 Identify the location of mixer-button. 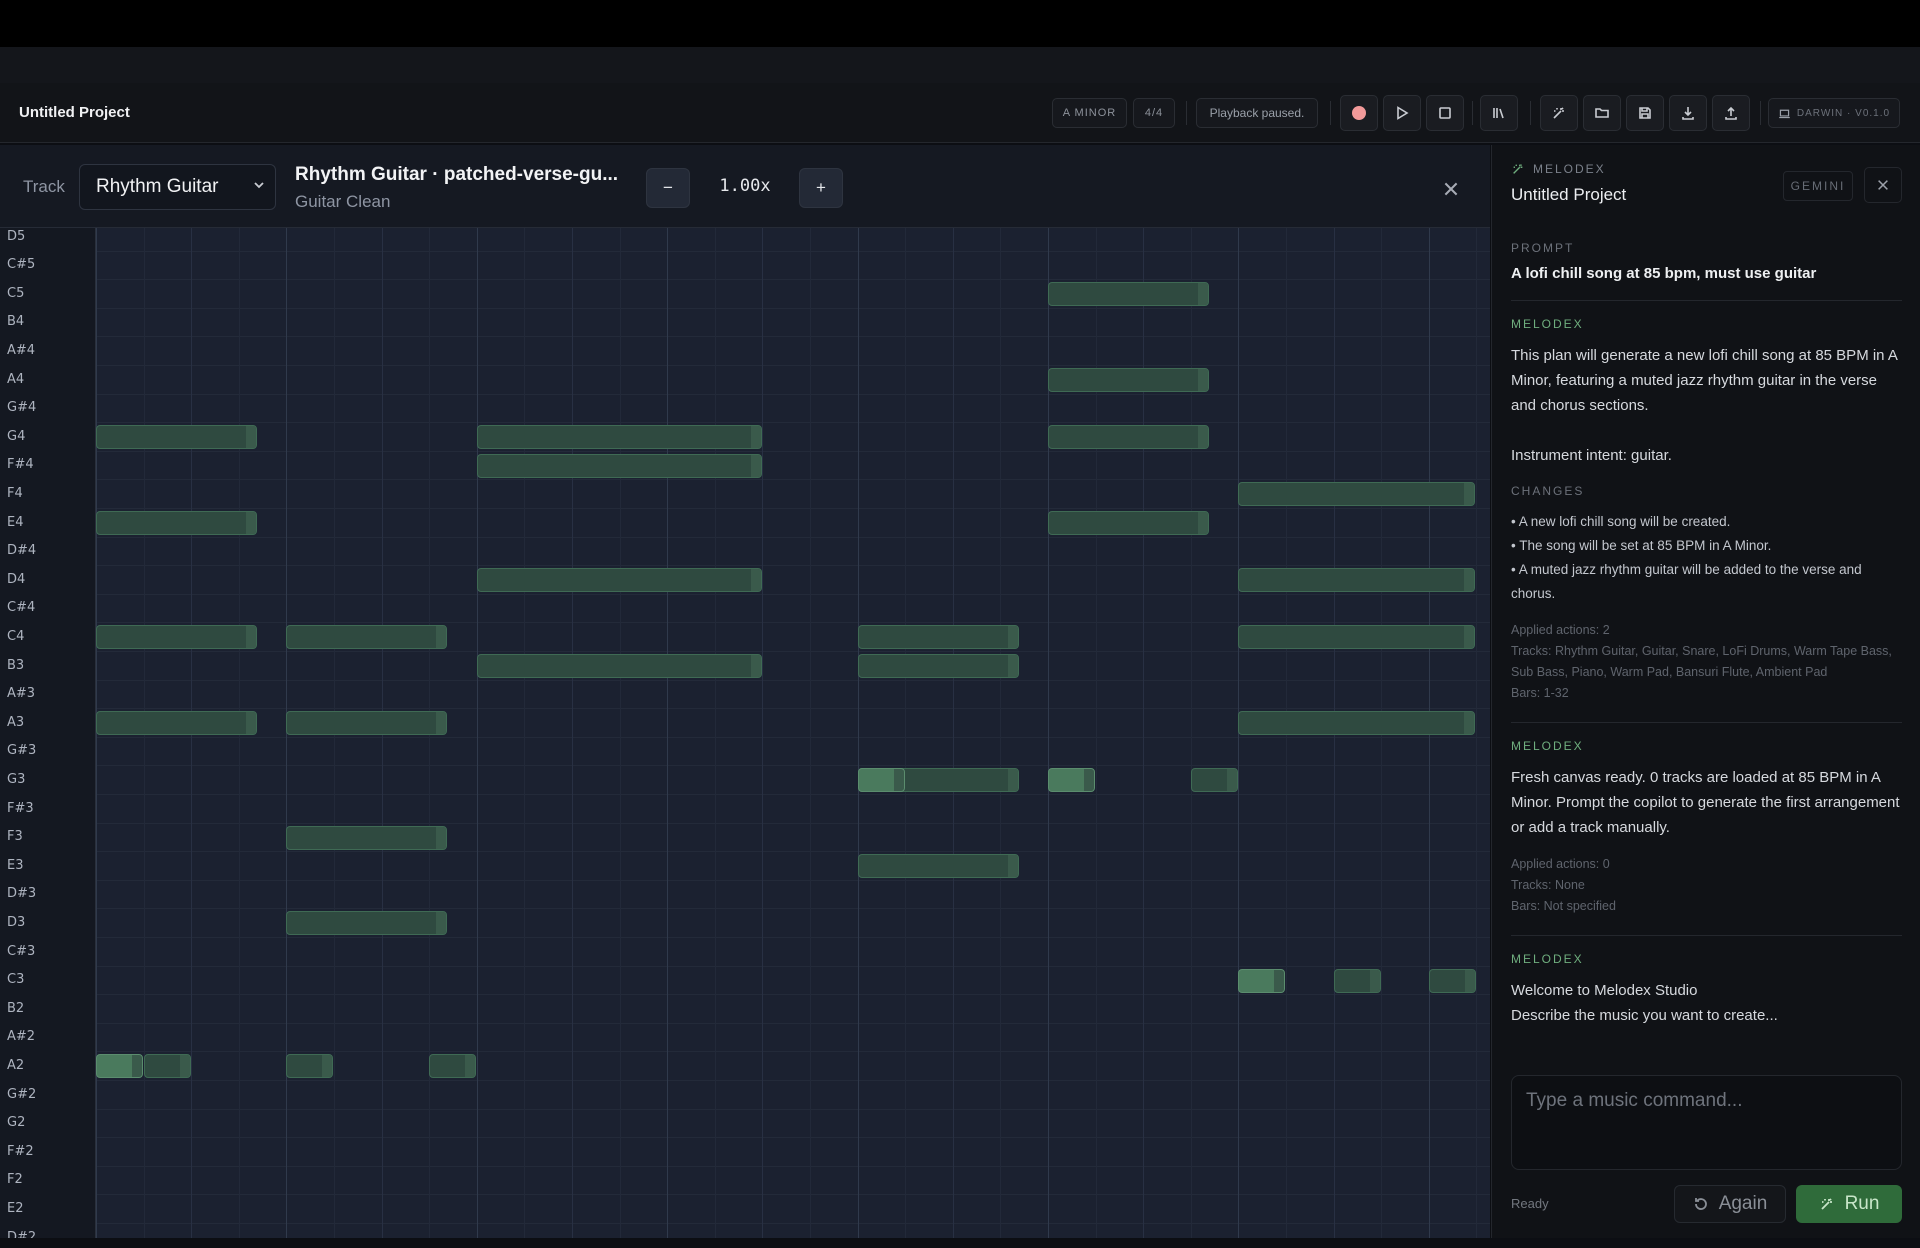
(1499, 113).